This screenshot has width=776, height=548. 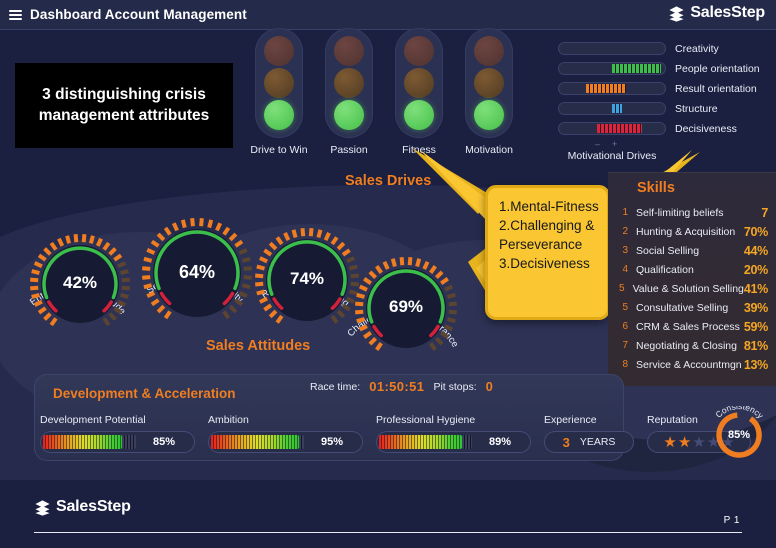 I want to click on experience-pill: 3 YEARS, so click(x=589, y=442).